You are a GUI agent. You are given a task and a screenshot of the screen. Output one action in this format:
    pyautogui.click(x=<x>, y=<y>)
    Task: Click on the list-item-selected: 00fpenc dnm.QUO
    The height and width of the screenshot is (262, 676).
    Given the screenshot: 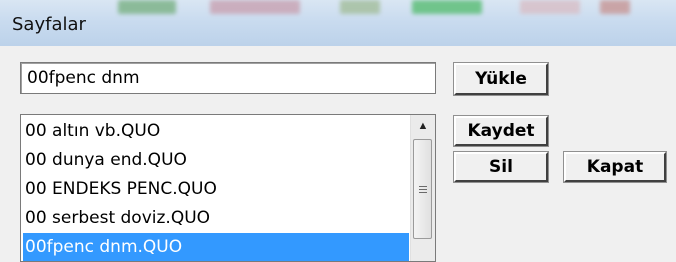 What is the action you would take?
    pyautogui.click(x=216, y=247)
    